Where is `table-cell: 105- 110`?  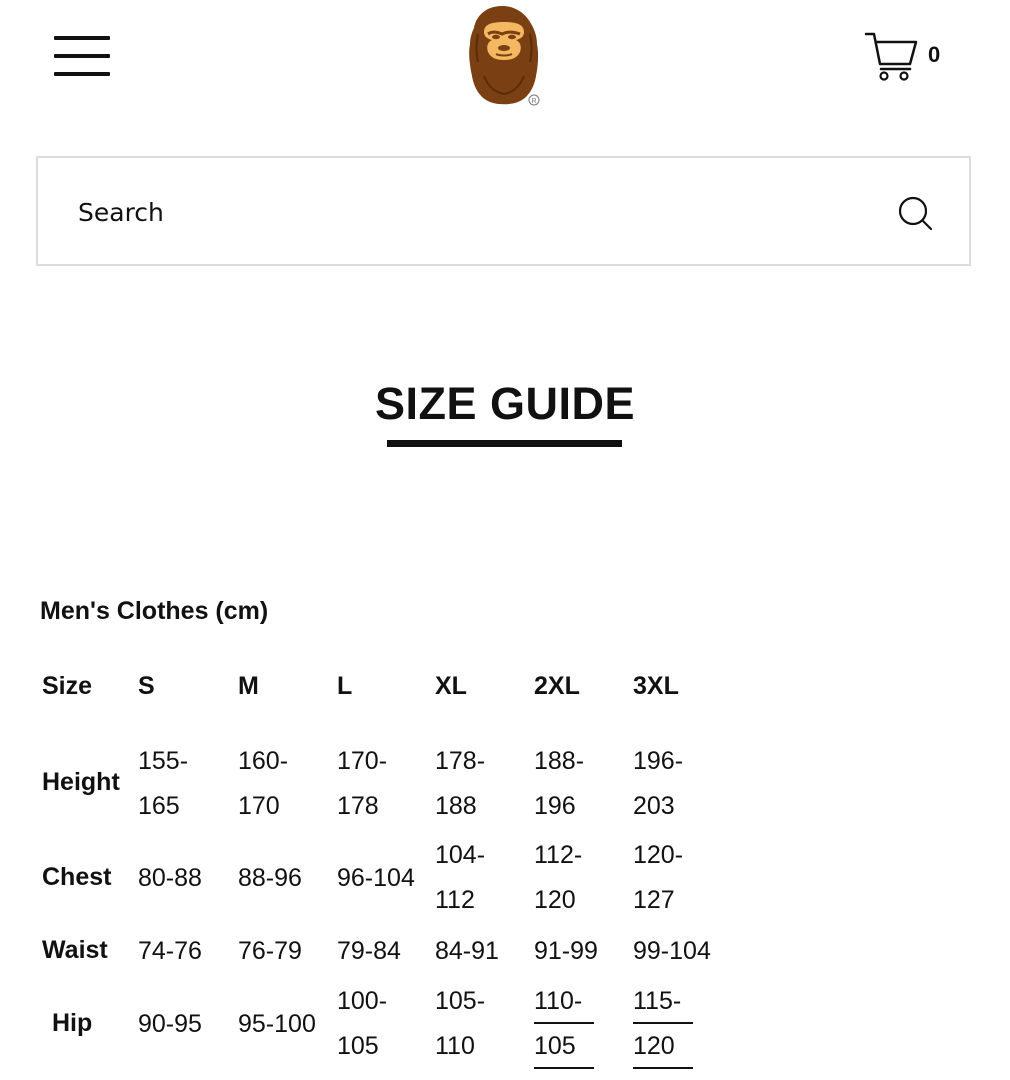
table-cell: 105- 110 is located at coordinates (460, 1023).